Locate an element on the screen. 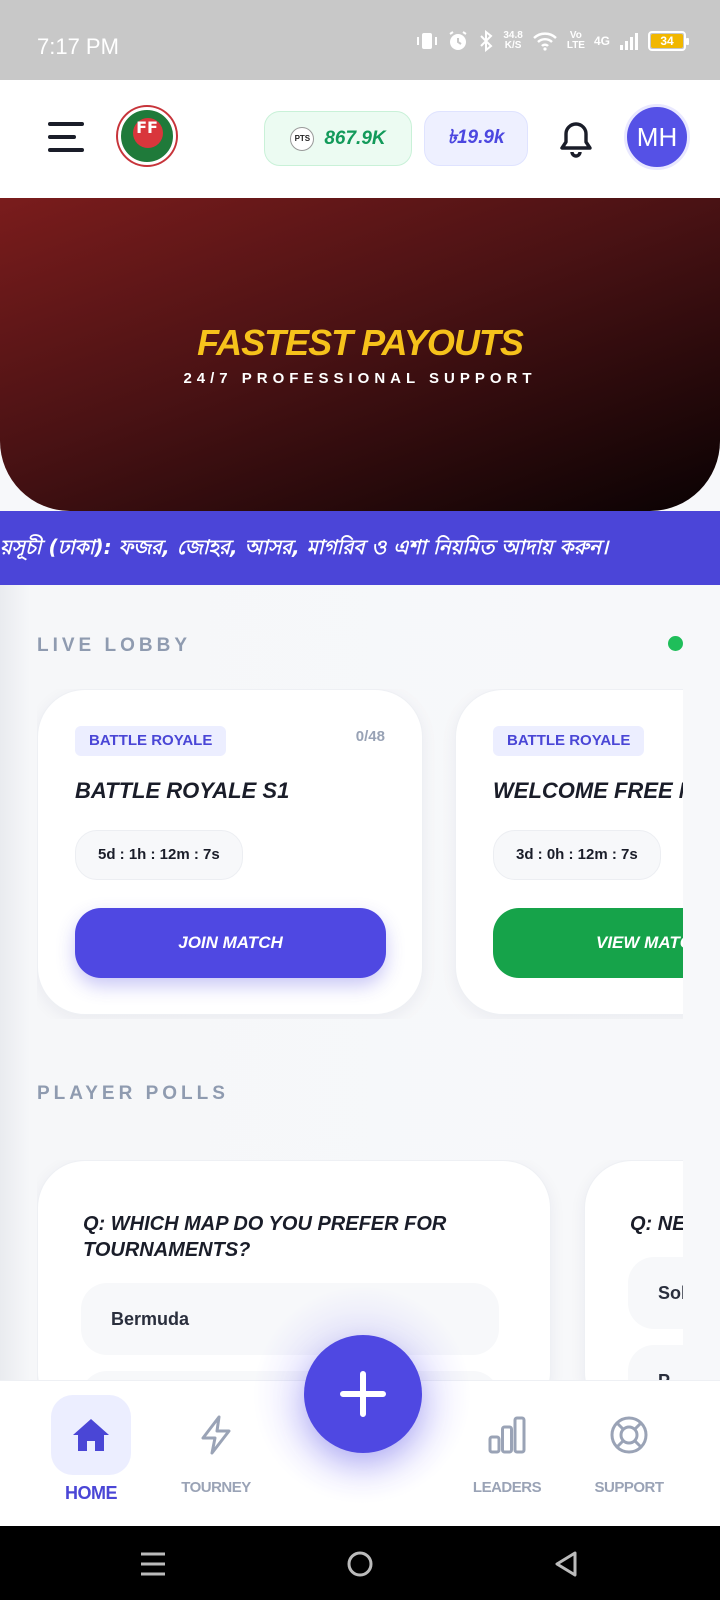 The width and height of the screenshot is (720, 1600). battery-icon: 34 is located at coordinates (668, 41).